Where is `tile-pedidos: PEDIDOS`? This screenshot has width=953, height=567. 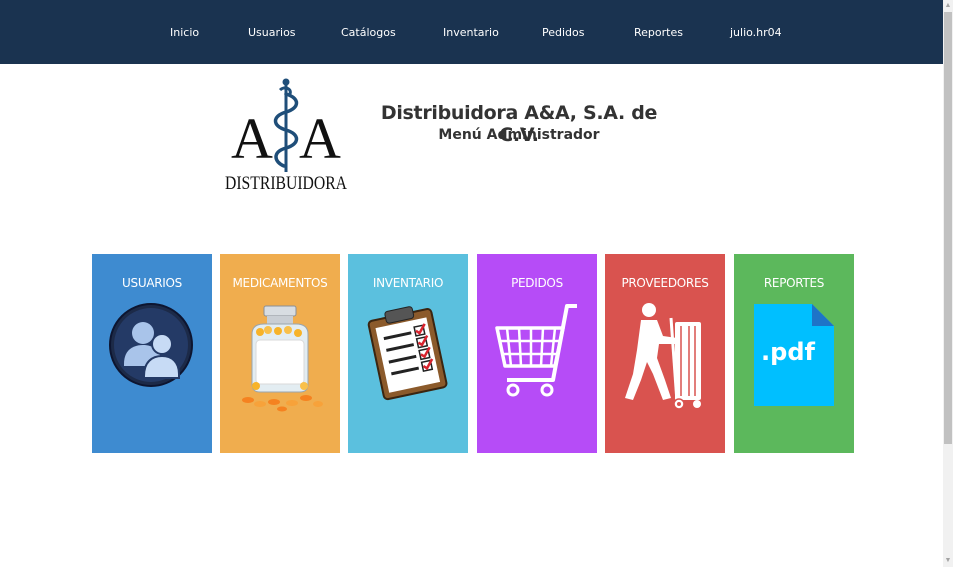 tile-pedidos: PEDIDOS is located at coordinates (537, 353).